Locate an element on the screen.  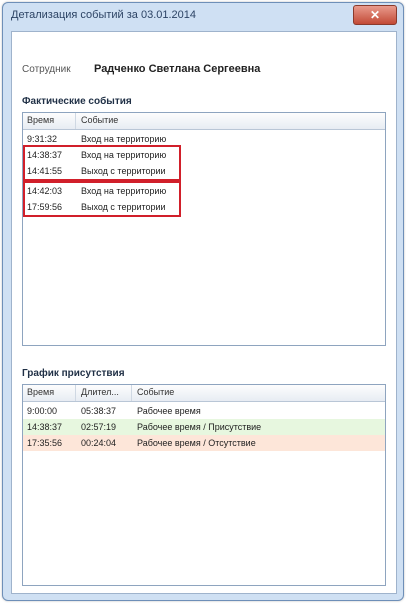
row-time: 17:35:56 is located at coordinates (45, 443).